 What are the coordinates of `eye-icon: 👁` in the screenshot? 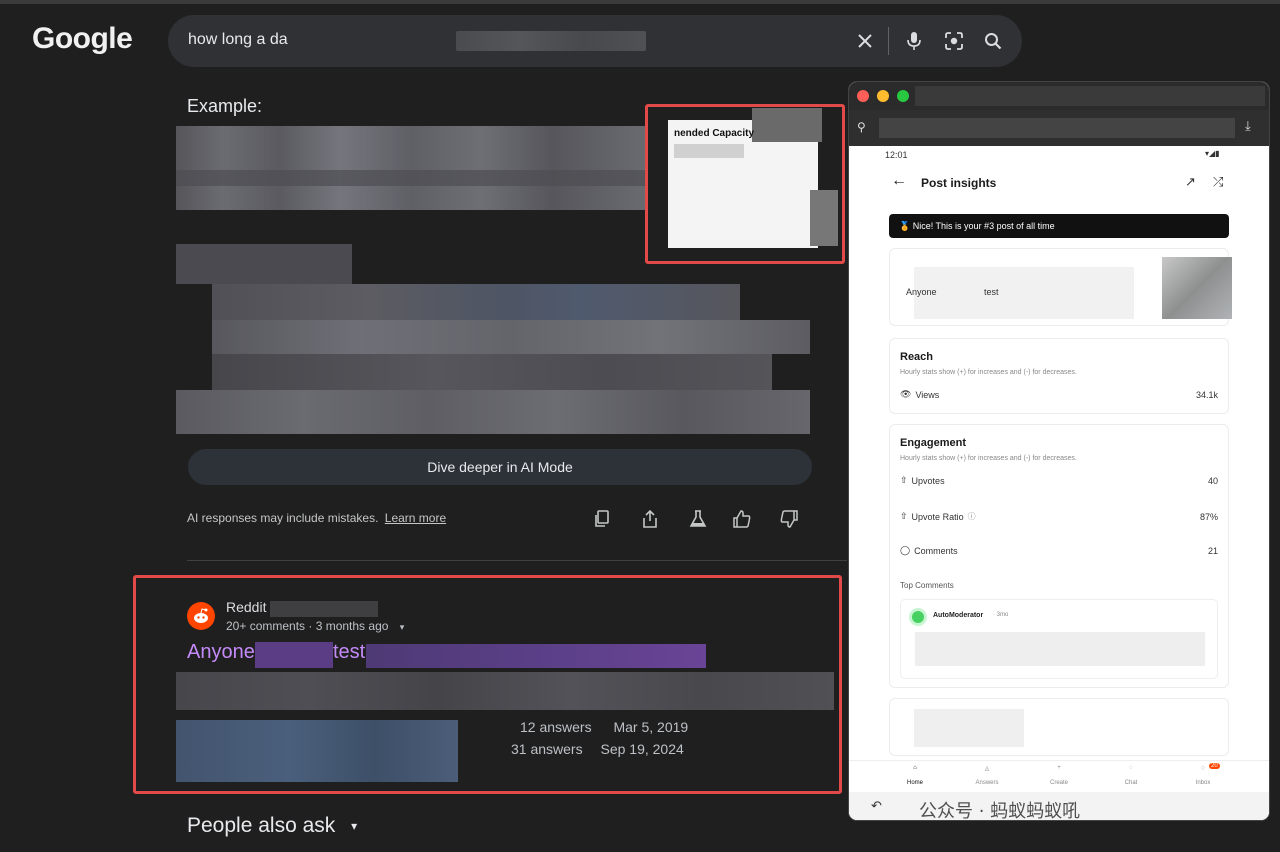 It's located at (906, 394).